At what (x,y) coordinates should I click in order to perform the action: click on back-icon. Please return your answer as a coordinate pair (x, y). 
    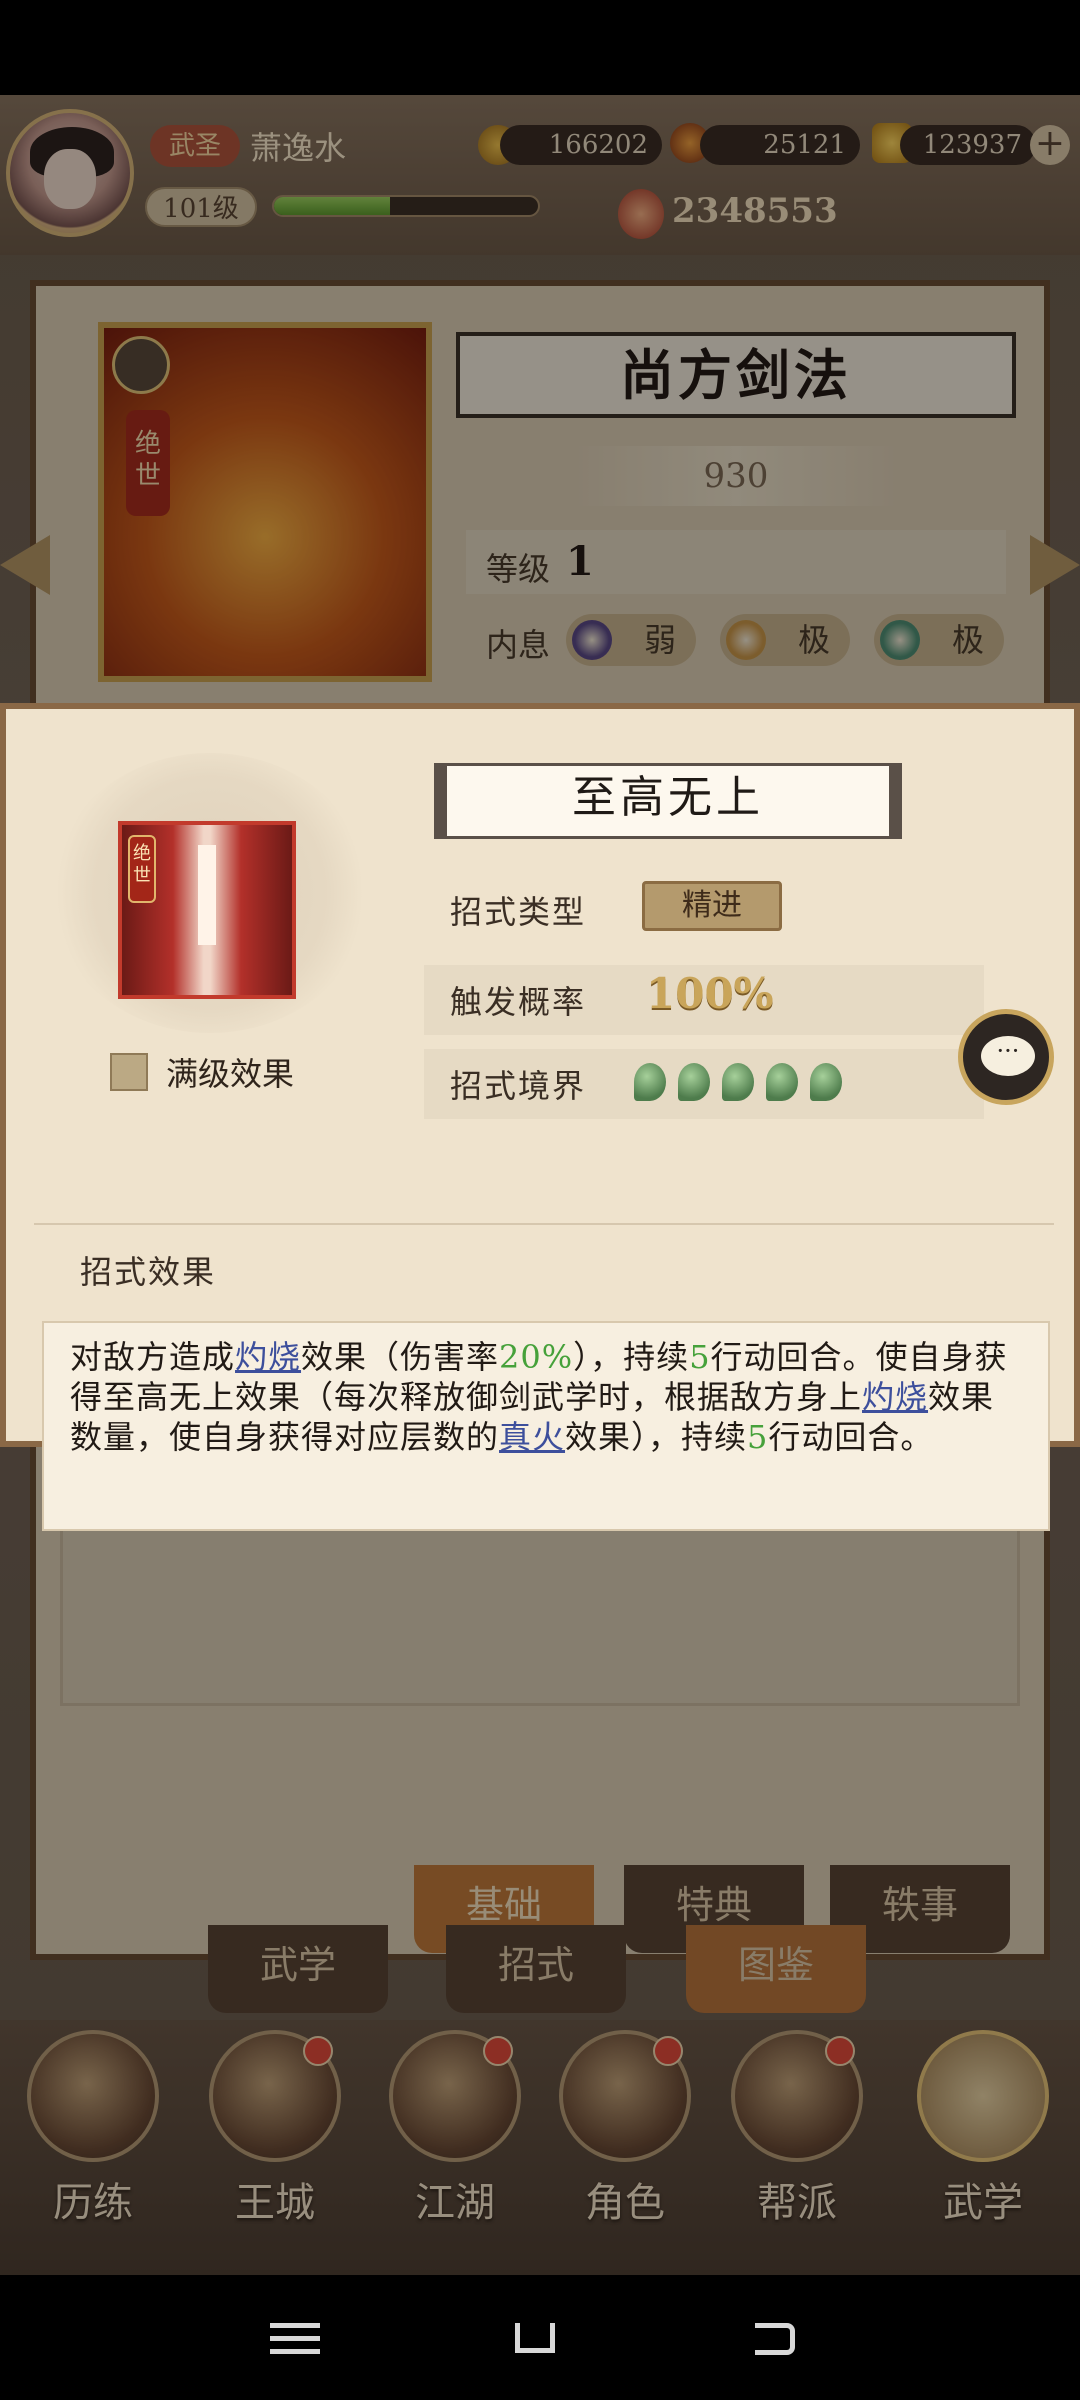
    Looking at the image, I should click on (775, 2338).